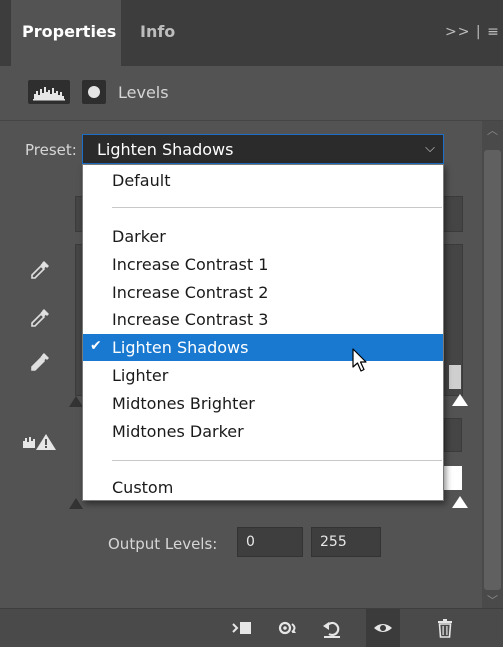  What do you see at coordinates (453, 478) in the screenshot?
I see `output-gradient-edge-partial` at bounding box center [453, 478].